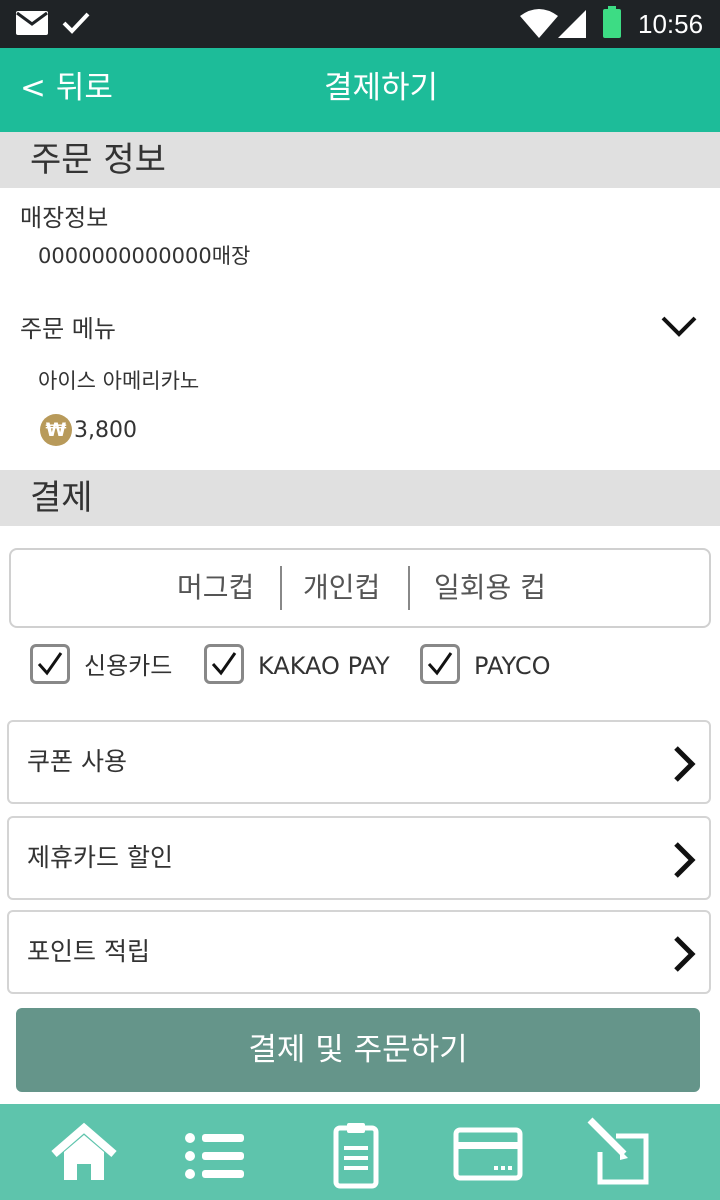 The image size is (720, 1200). What do you see at coordinates (324, 666) in the screenshot?
I see `kakao-pay-label: KAKAO PAY` at bounding box center [324, 666].